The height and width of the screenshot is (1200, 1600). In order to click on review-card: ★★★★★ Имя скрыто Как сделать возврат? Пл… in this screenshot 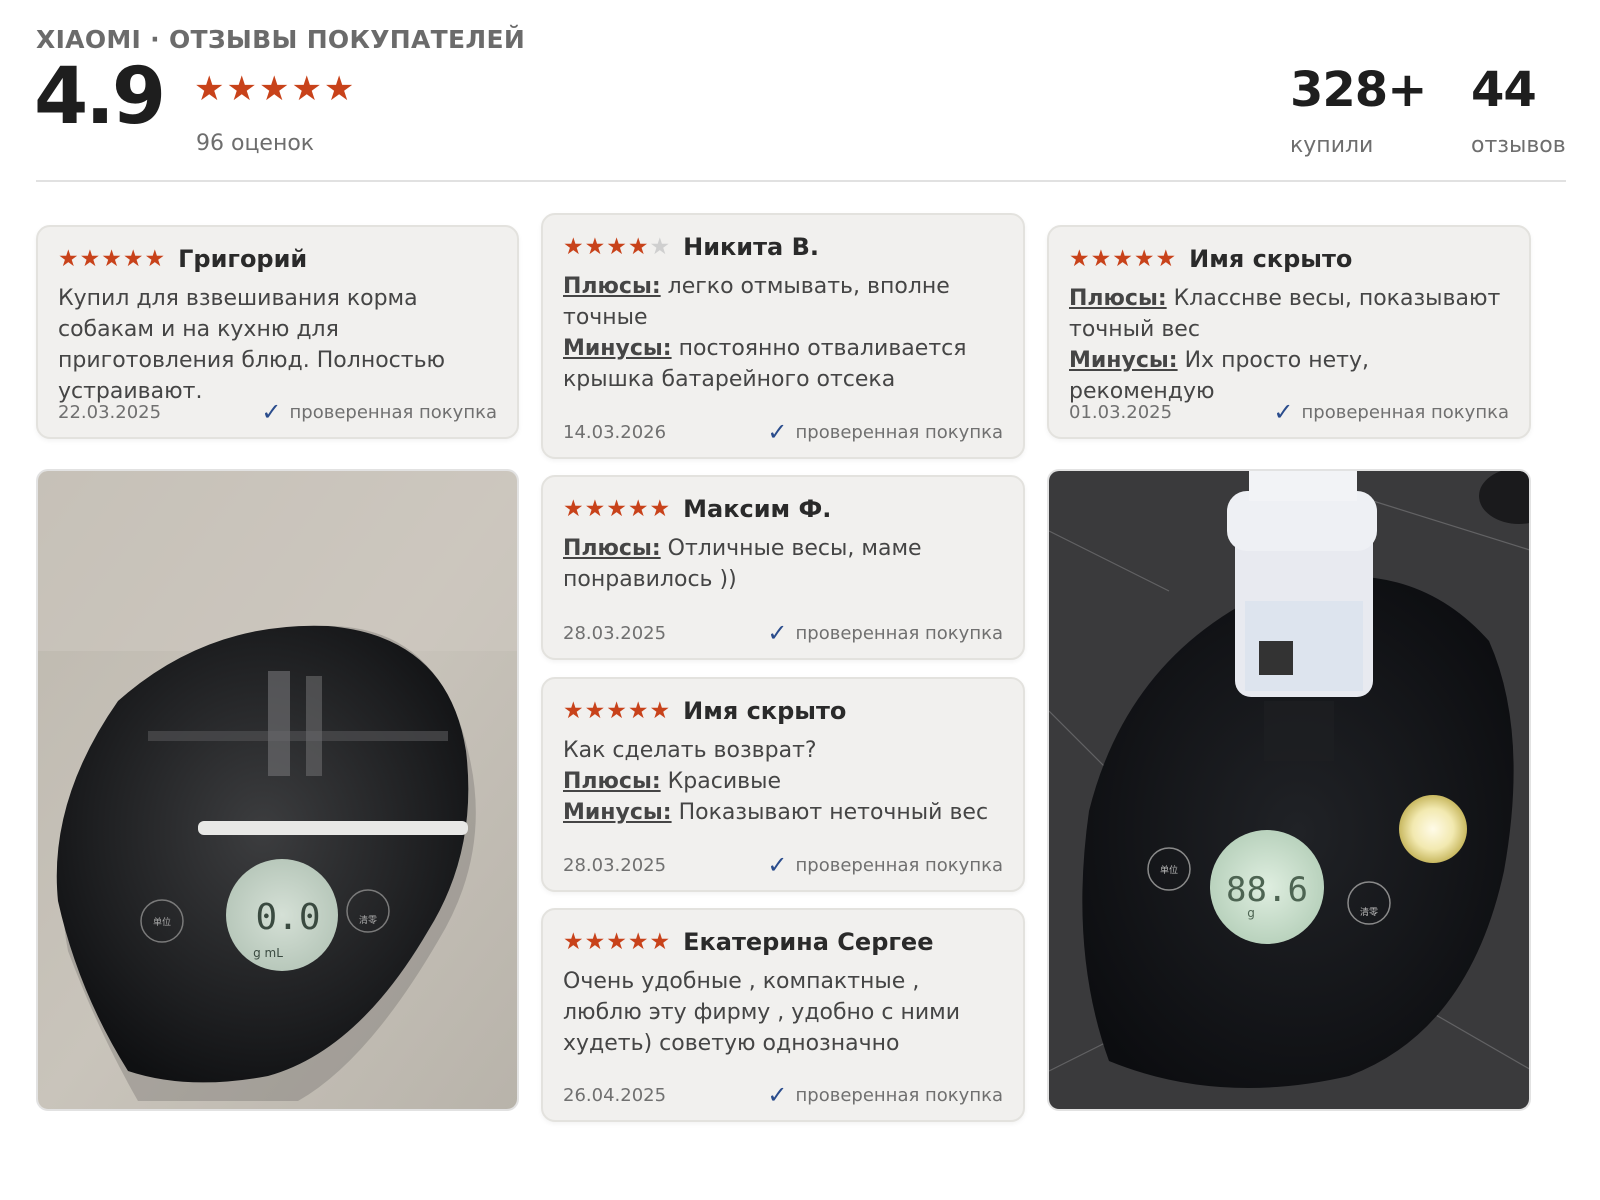, I will do `click(783, 784)`.